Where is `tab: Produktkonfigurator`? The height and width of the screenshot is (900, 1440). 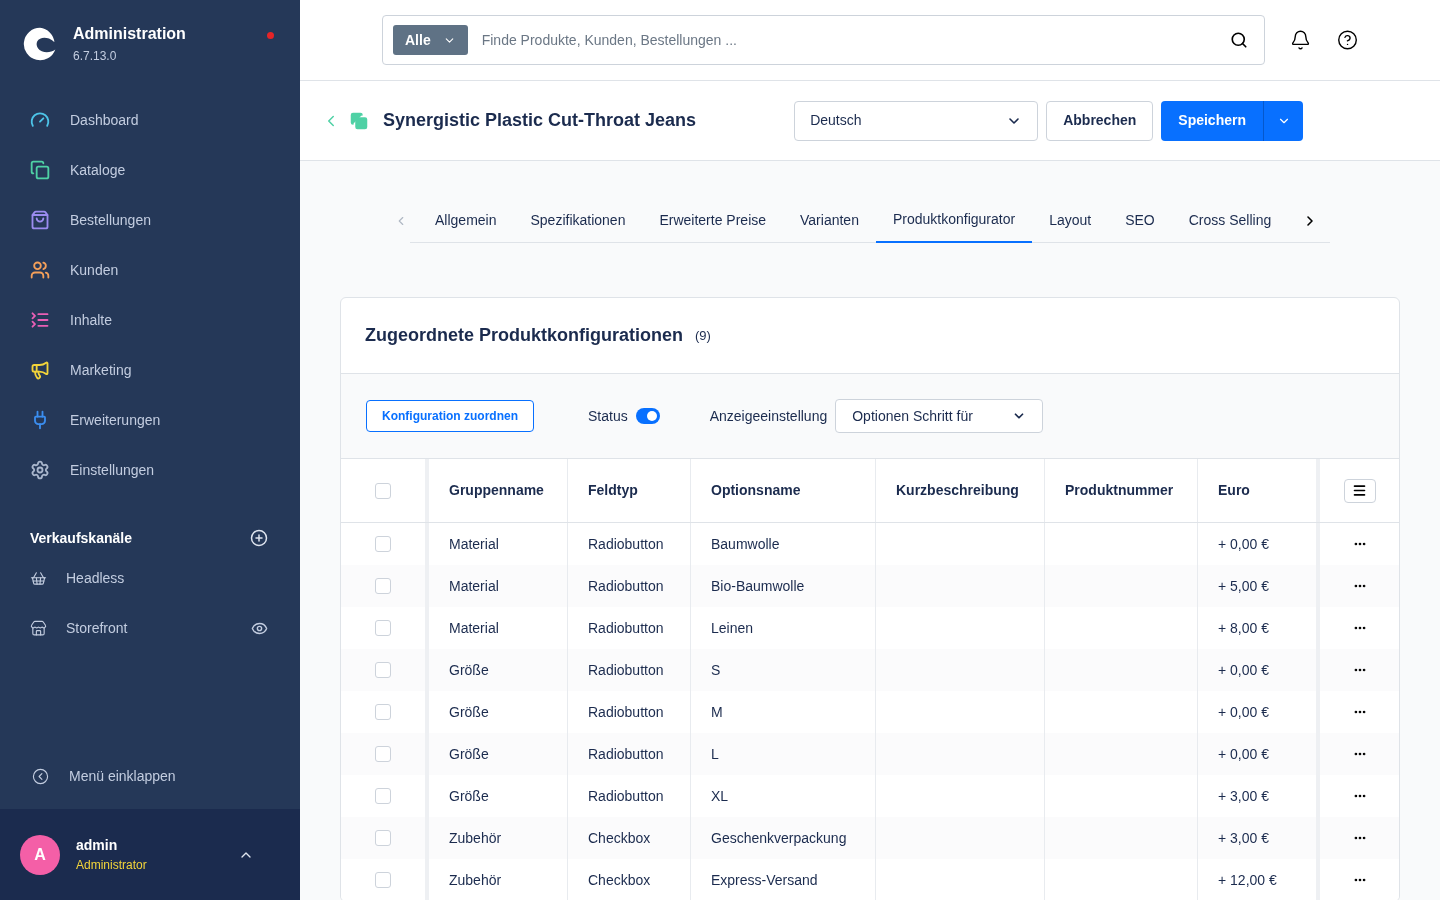 tab: Produktkonfigurator is located at coordinates (954, 220).